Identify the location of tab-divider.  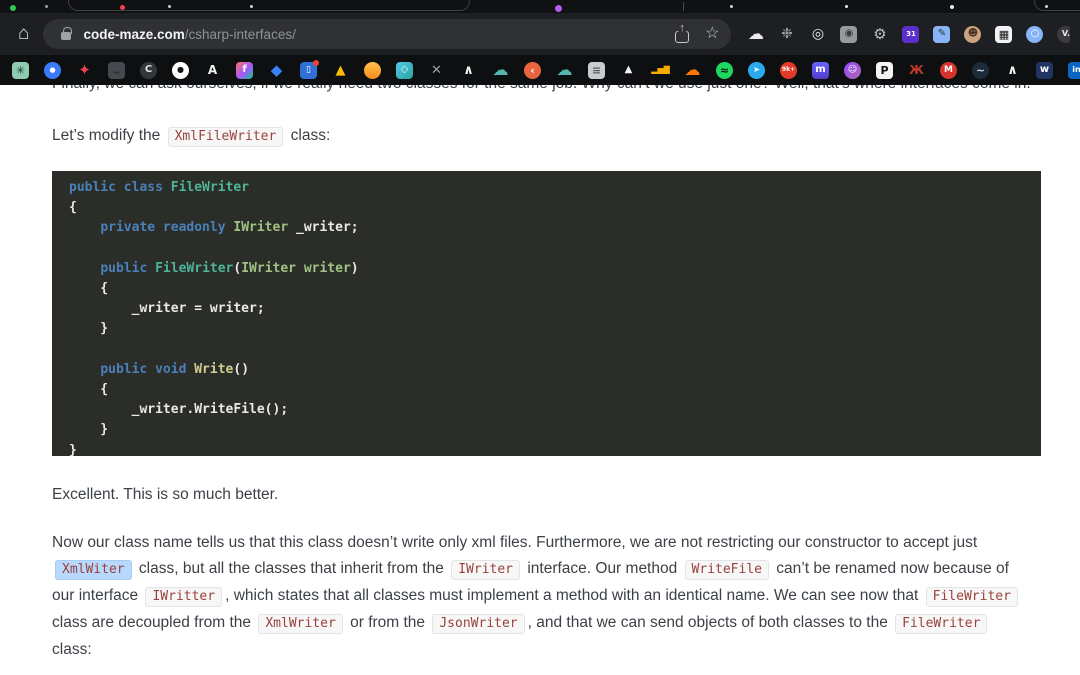
(683, 6).